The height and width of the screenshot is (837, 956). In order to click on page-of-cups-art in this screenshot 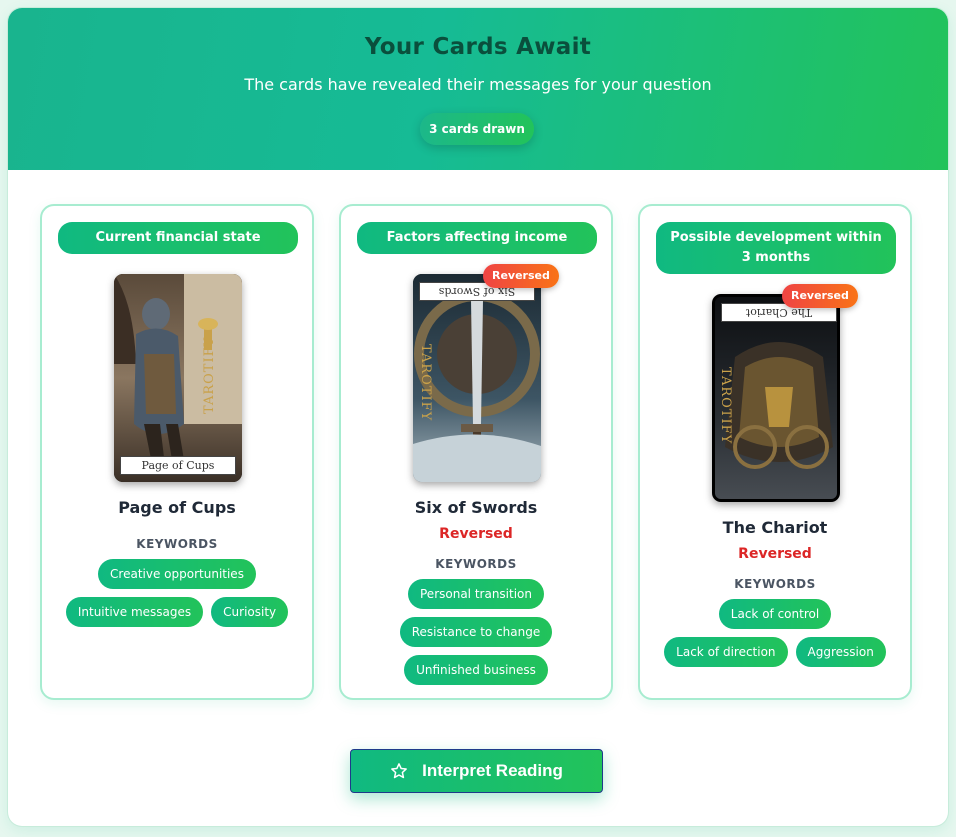, I will do `click(178, 378)`.